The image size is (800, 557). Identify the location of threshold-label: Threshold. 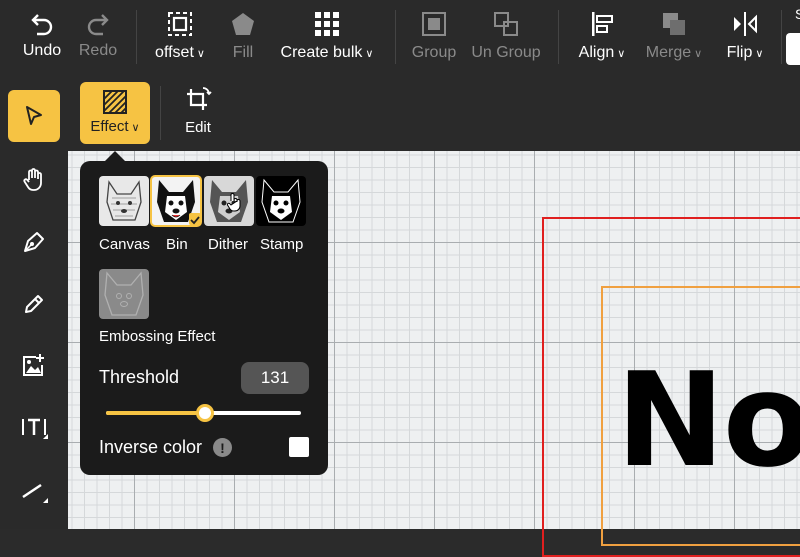
(139, 377).